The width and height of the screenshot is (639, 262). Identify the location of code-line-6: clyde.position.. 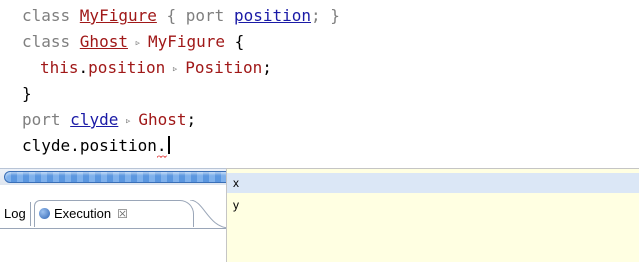
(96, 146).